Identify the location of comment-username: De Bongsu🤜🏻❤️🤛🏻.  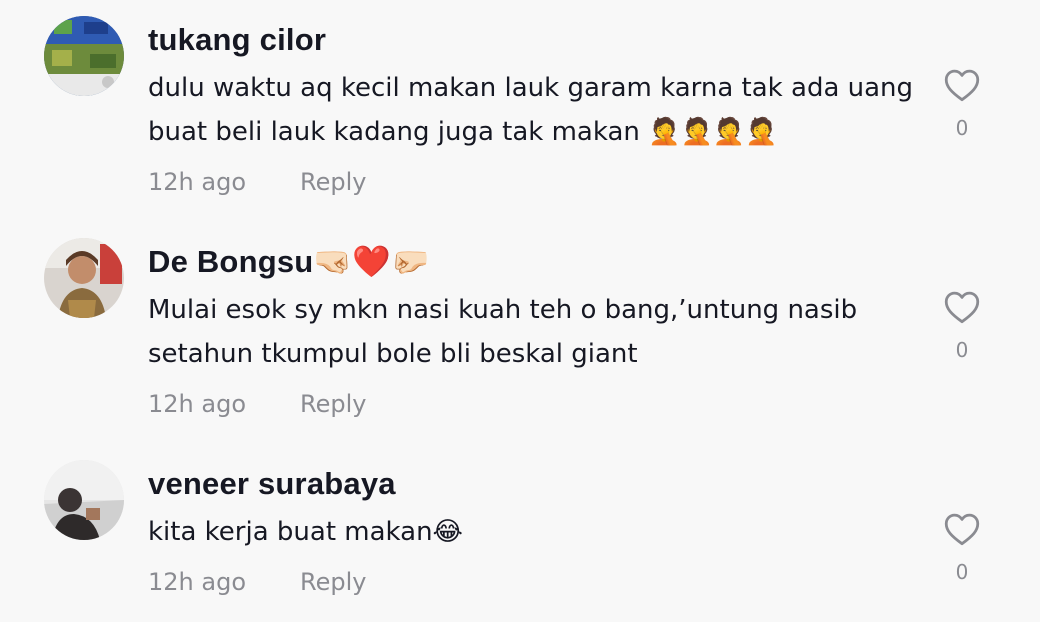
(533, 262).